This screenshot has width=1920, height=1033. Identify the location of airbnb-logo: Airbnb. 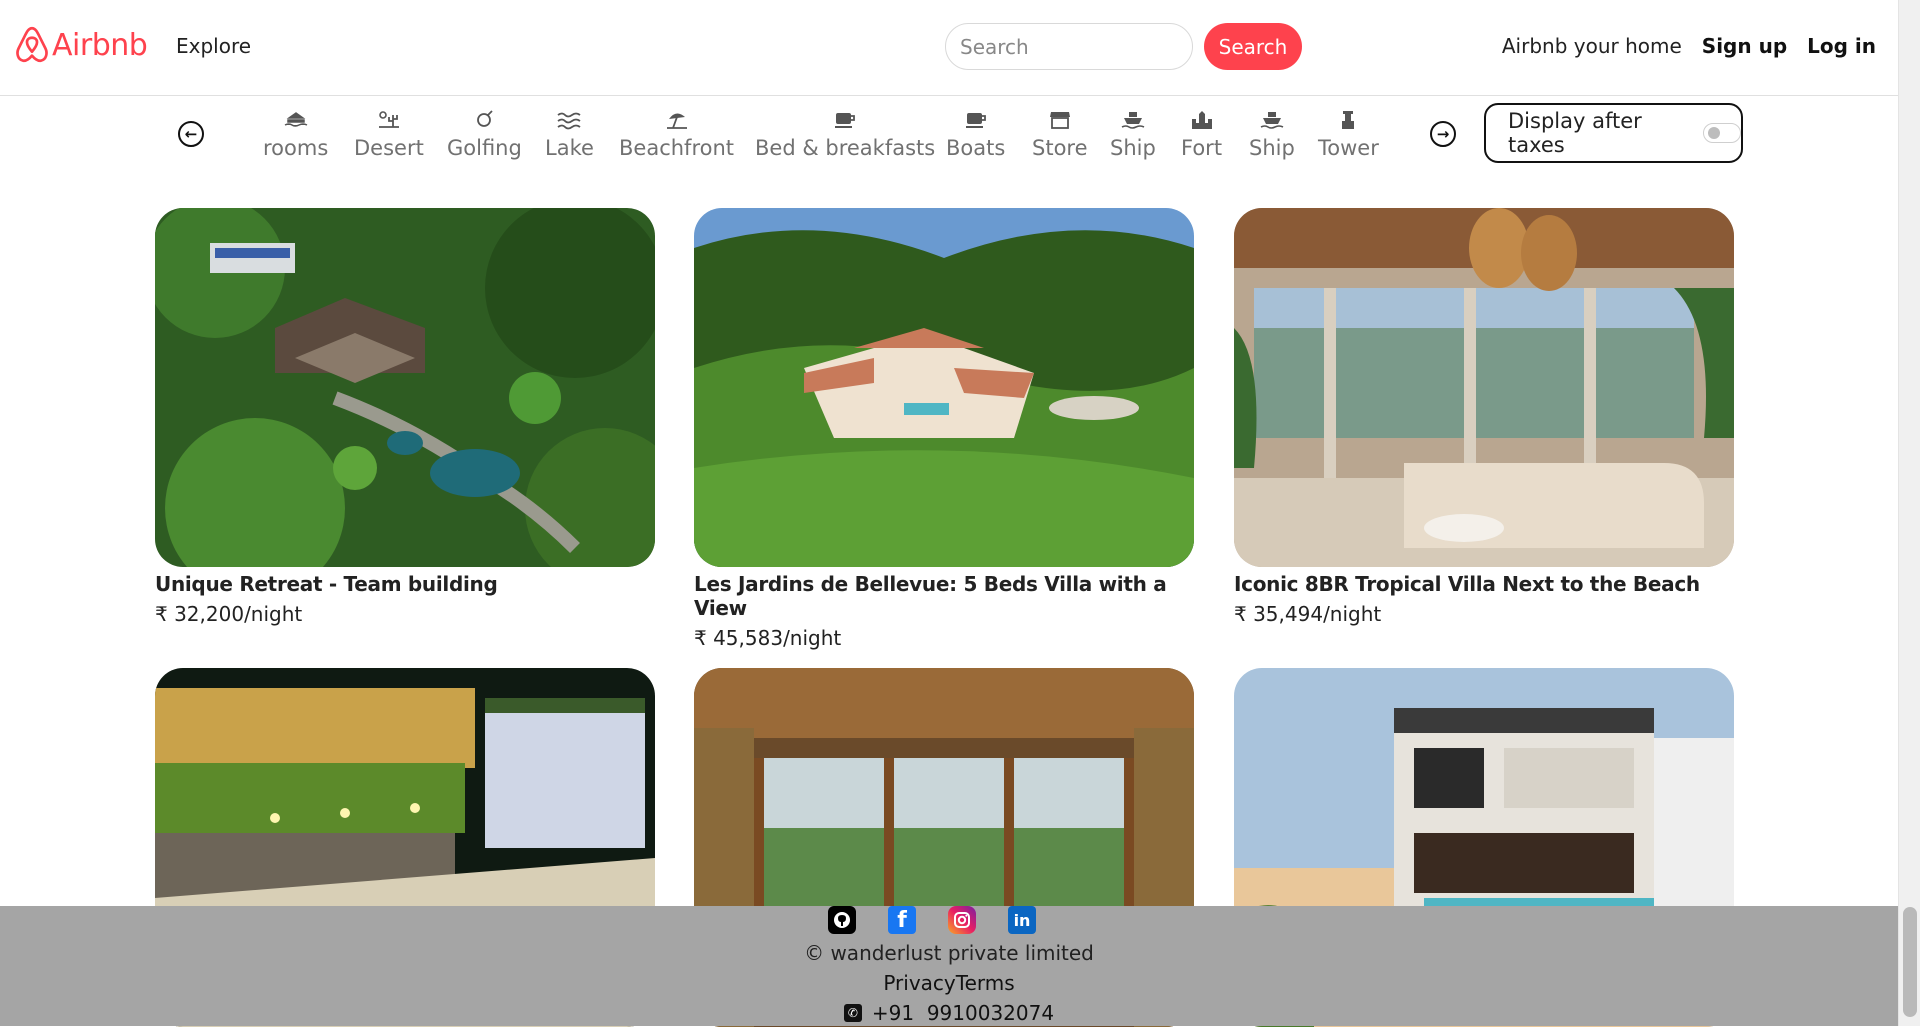
(81, 45).